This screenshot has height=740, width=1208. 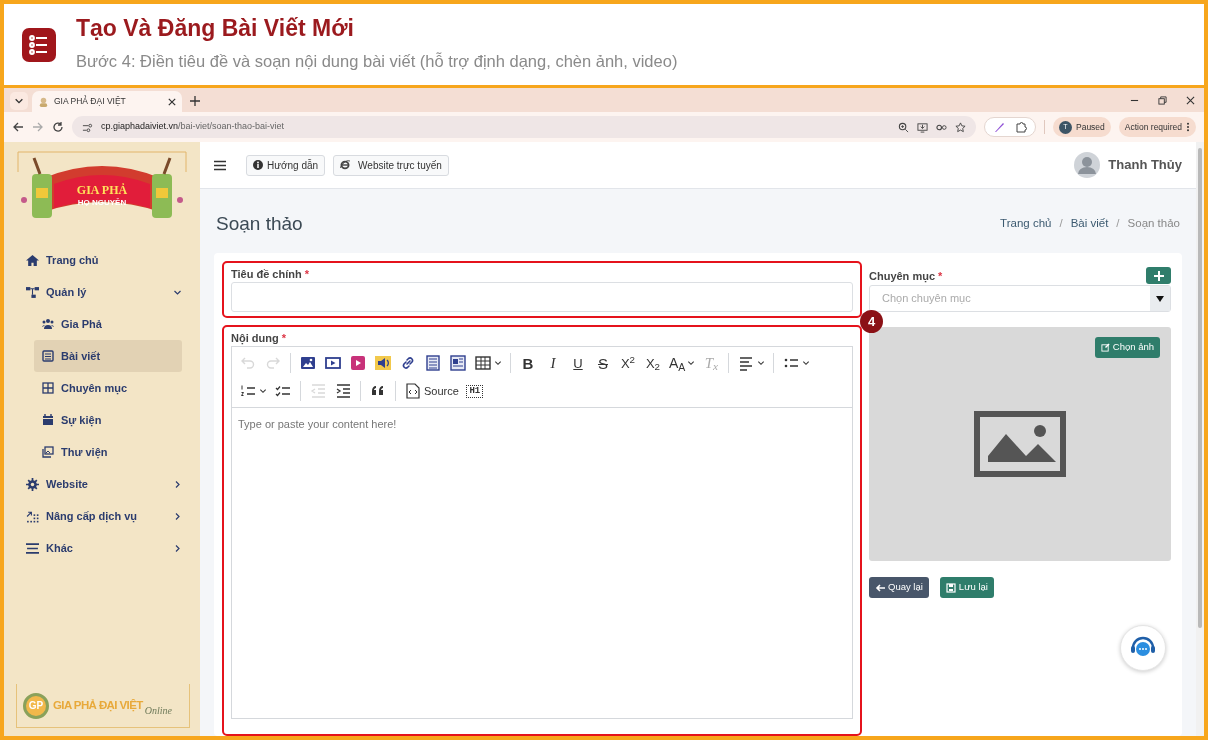 I want to click on bold-button: B, so click(x=528, y=363).